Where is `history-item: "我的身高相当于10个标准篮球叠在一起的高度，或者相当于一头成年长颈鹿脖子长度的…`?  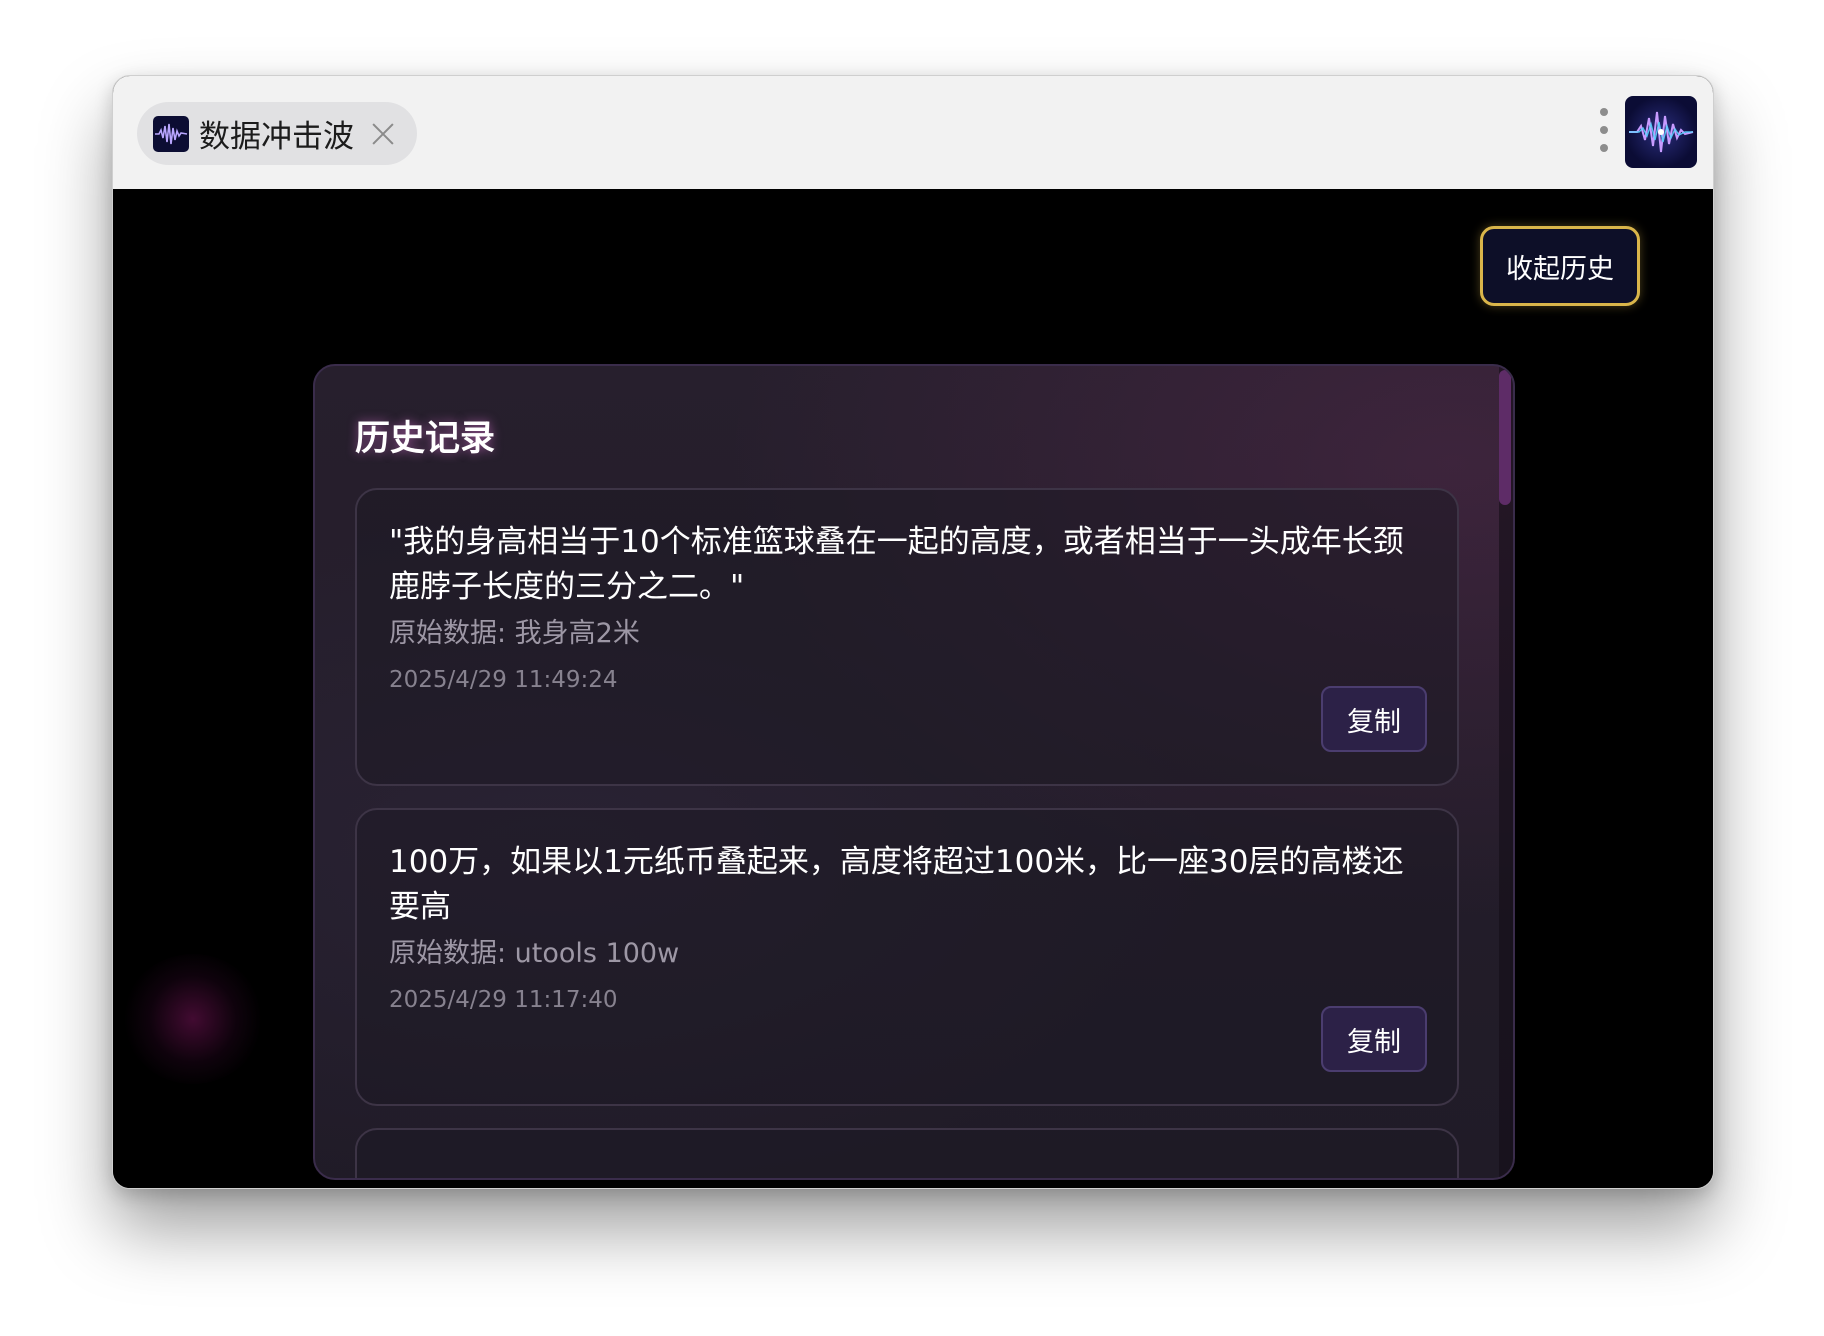 history-item: "我的身高相当于10个标准篮球叠在一起的高度，或者相当于一头成年长颈鹿脖子长度的… is located at coordinates (907, 637).